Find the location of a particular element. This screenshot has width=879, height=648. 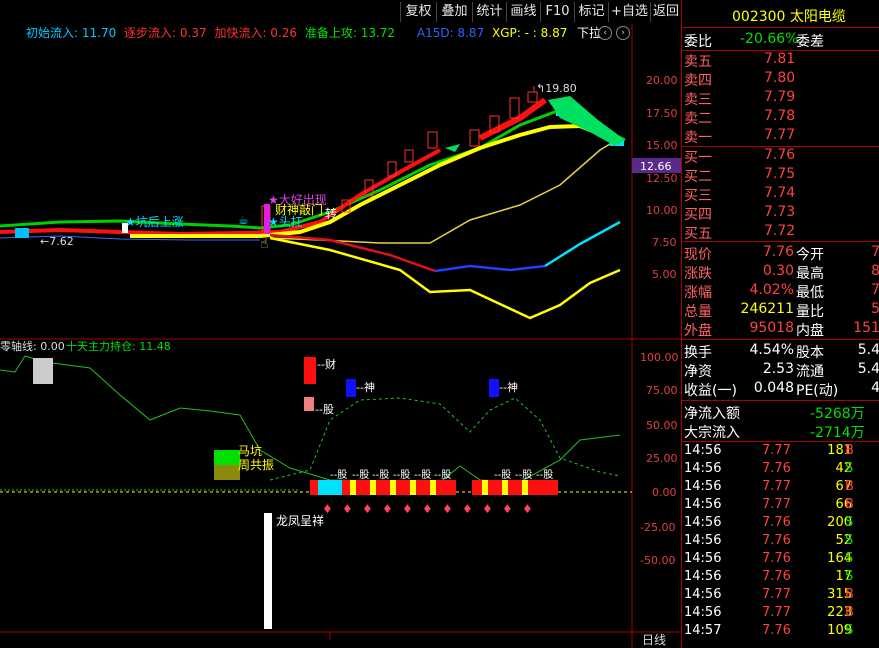

trade-row: 14:56 7.76 164 S is located at coordinates (780, 560).